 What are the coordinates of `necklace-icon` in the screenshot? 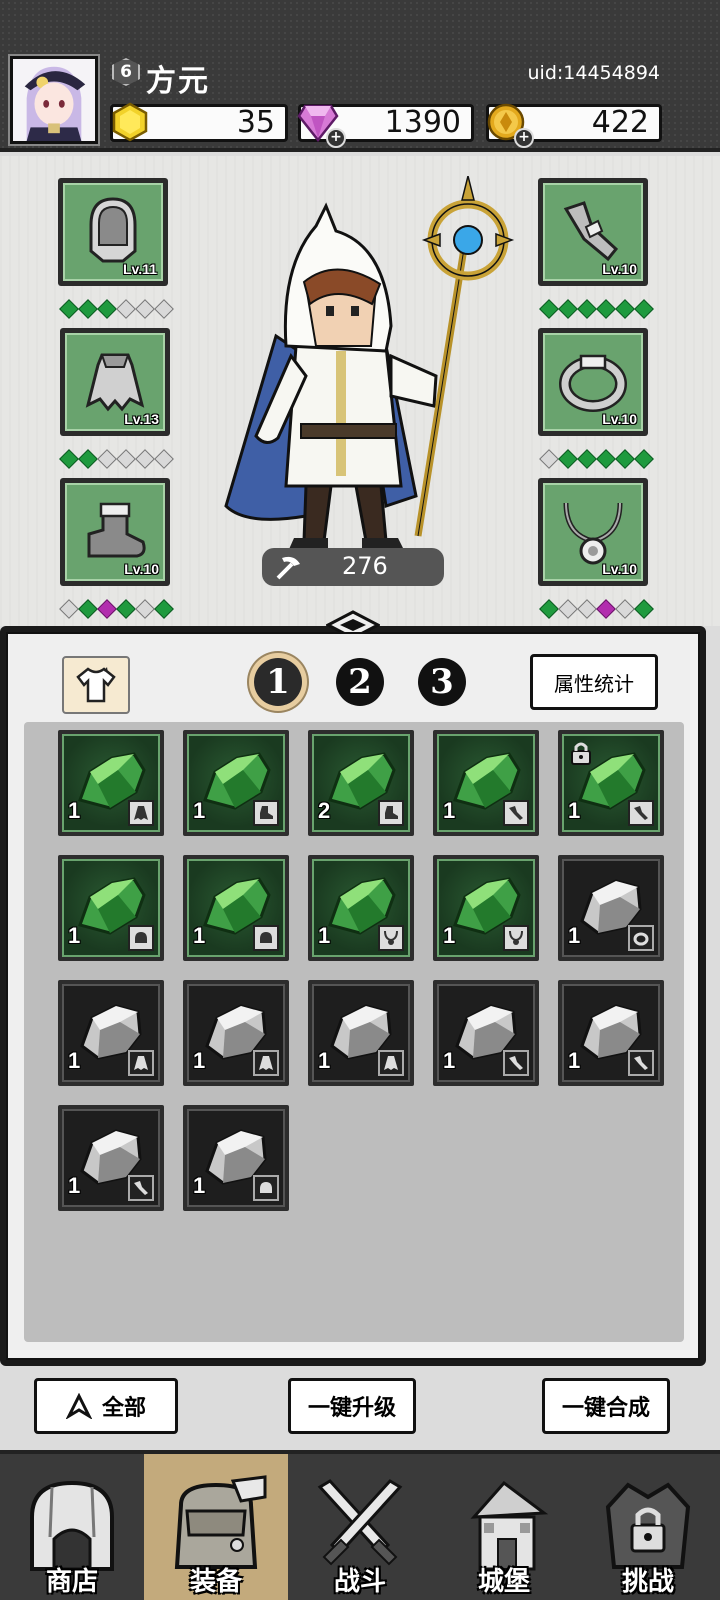 It's located at (391, 938).